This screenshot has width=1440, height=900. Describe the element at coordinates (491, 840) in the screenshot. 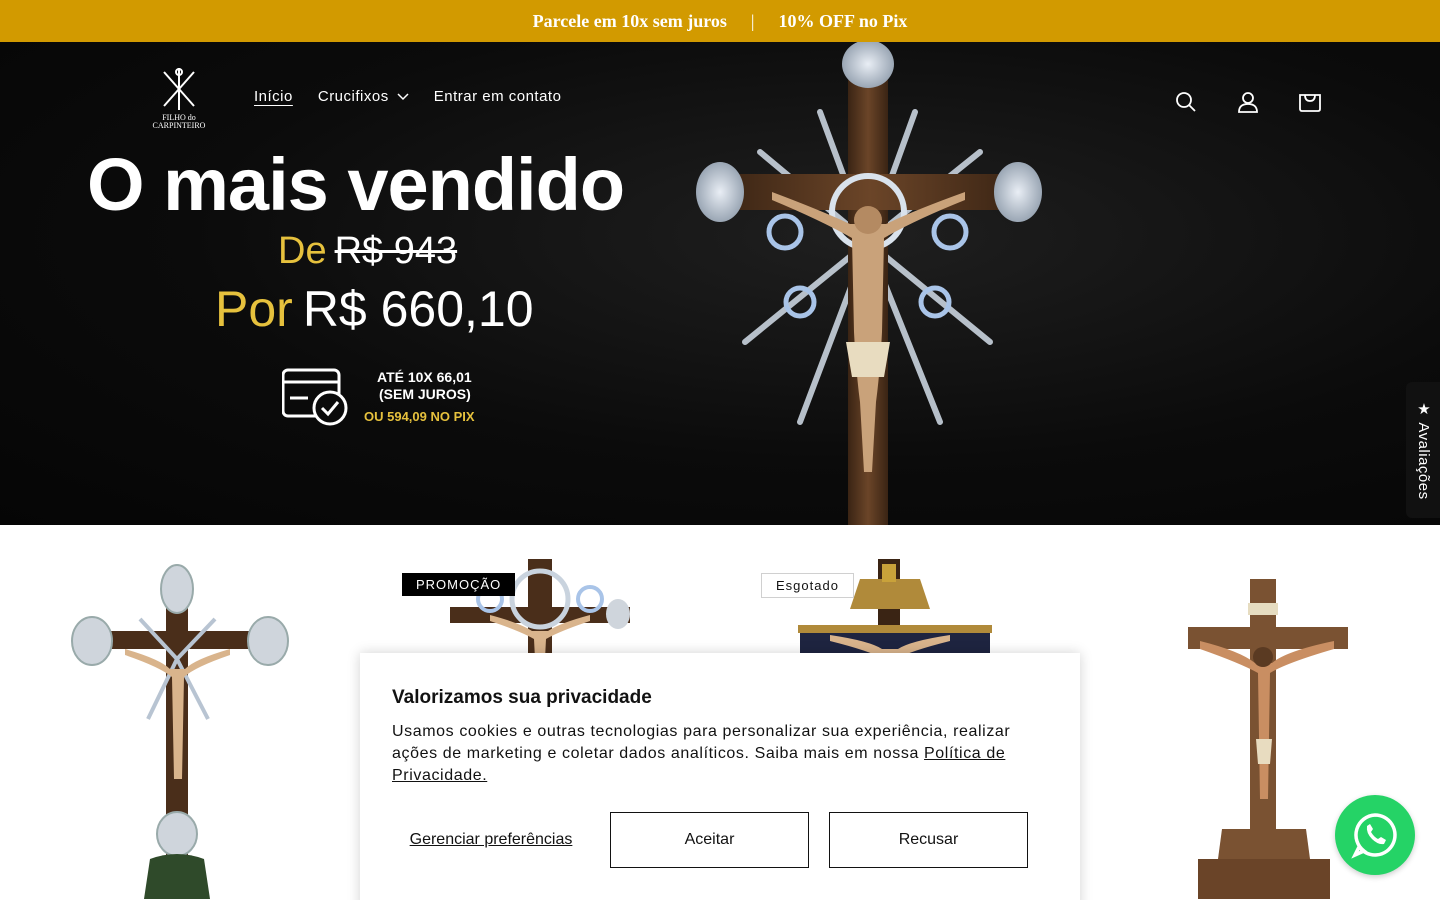

I see `manage-preferences-button: Gerenciar preferências` at that location.